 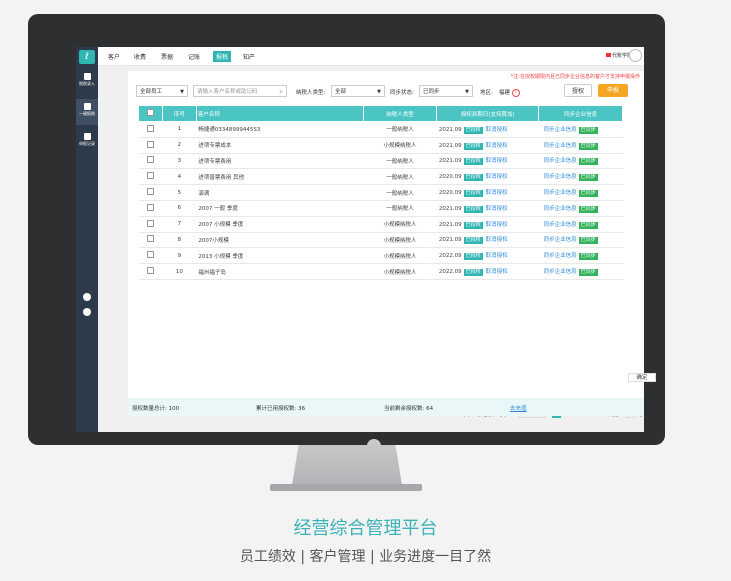 I want to click on nav-invoice: 票据, so click(x=167, y=56).